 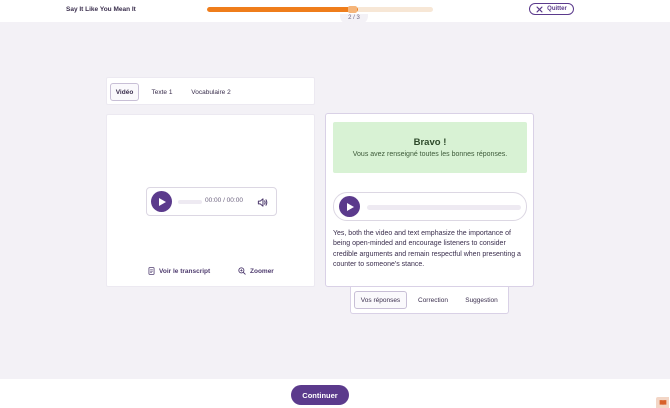 I want to click on quit-button: Quitter, so click(x=551, y=9).